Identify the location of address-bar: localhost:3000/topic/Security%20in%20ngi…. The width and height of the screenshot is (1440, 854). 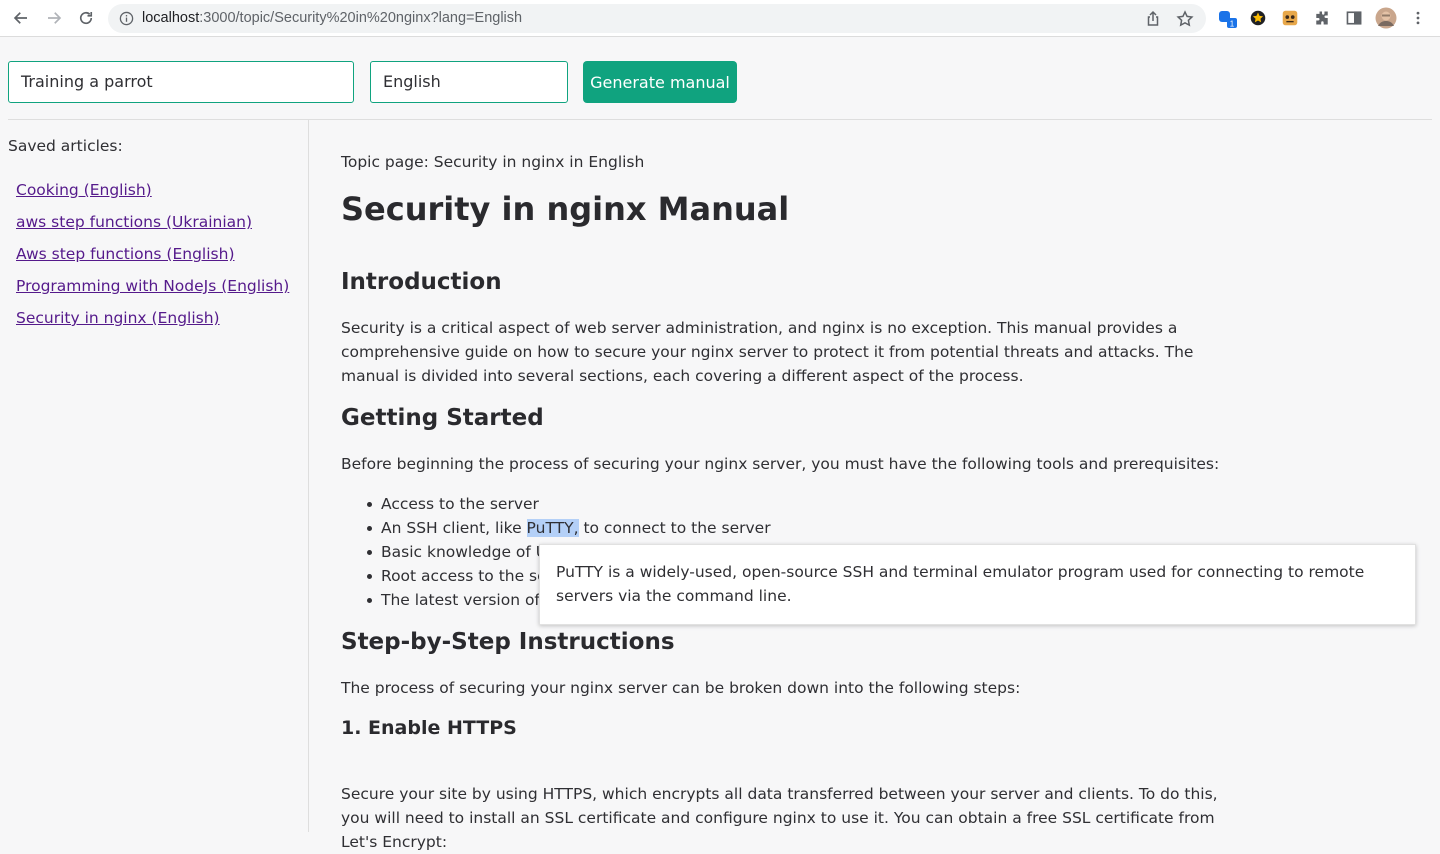
(657, 18).